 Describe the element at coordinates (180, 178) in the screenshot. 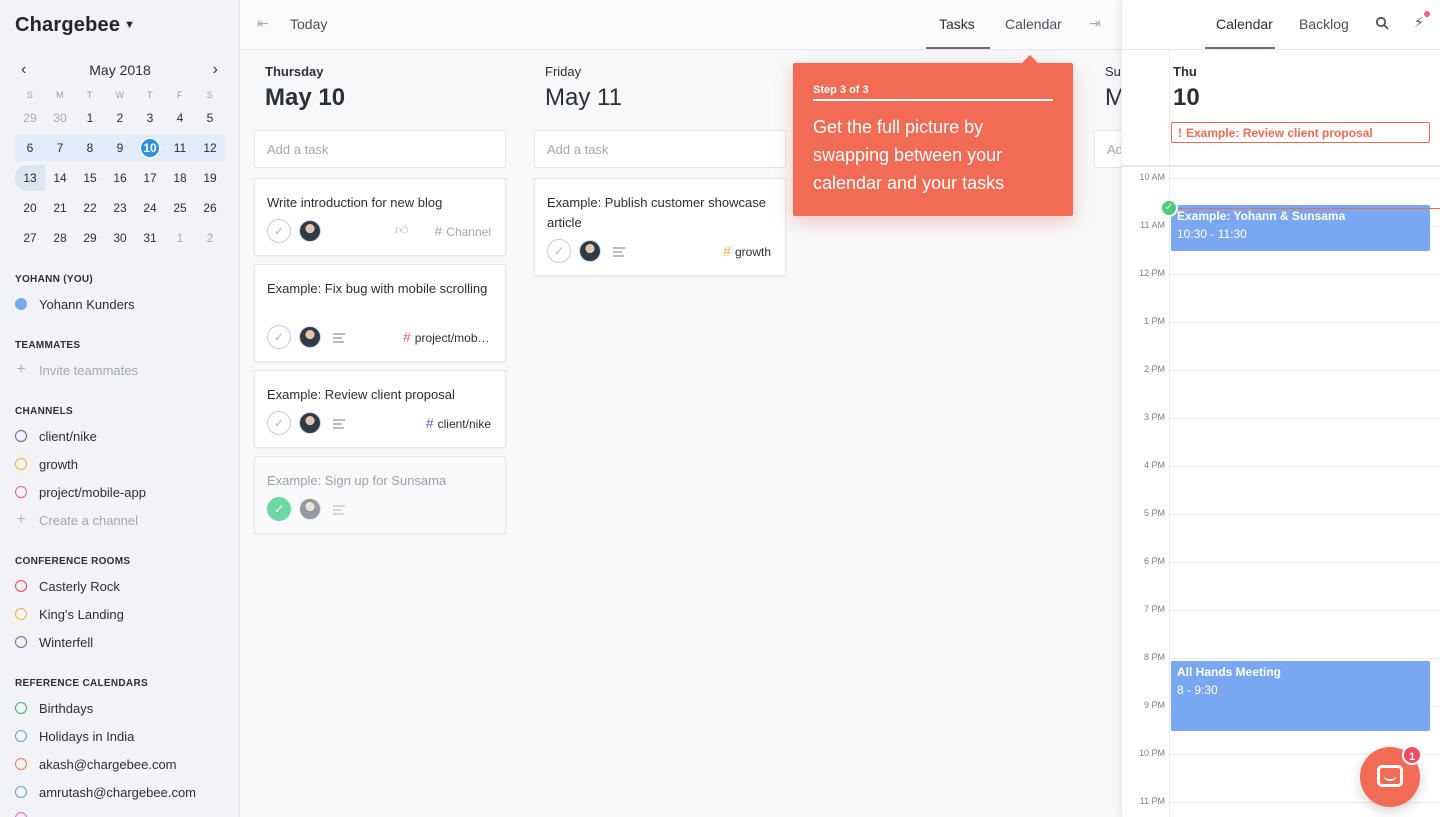

I see `calendar-day: 18` at that location.